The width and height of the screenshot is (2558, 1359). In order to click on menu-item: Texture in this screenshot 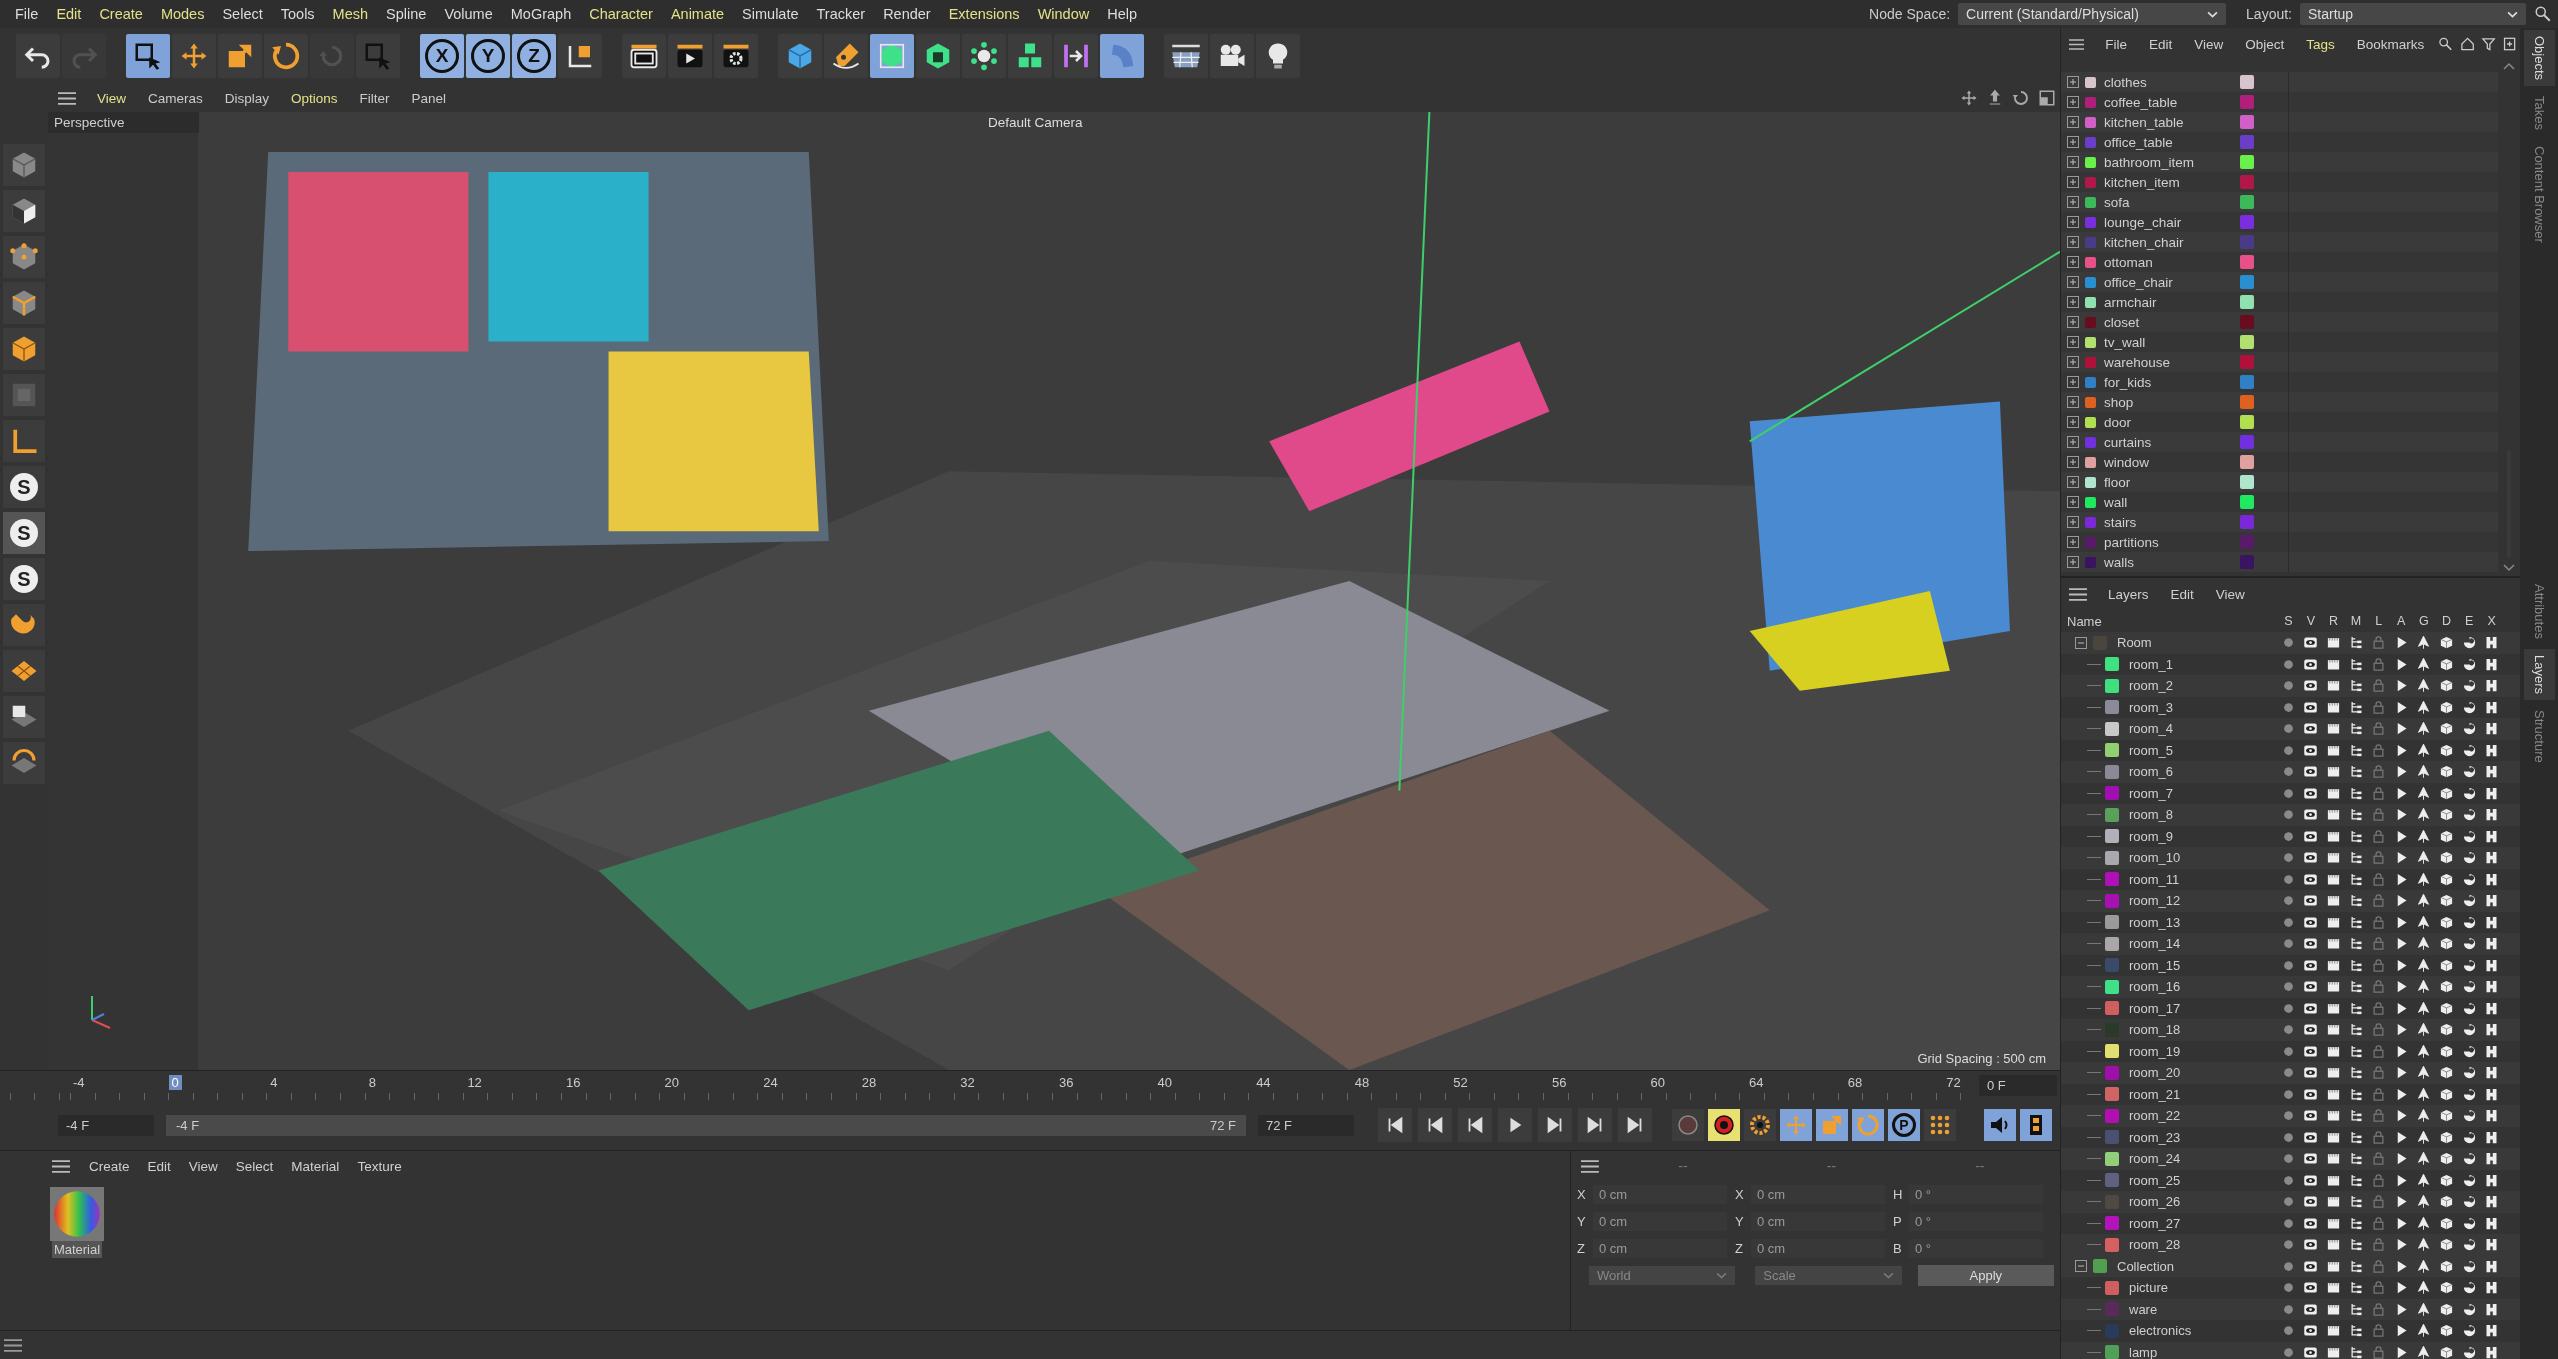, I will do `click(379, 1166)`.